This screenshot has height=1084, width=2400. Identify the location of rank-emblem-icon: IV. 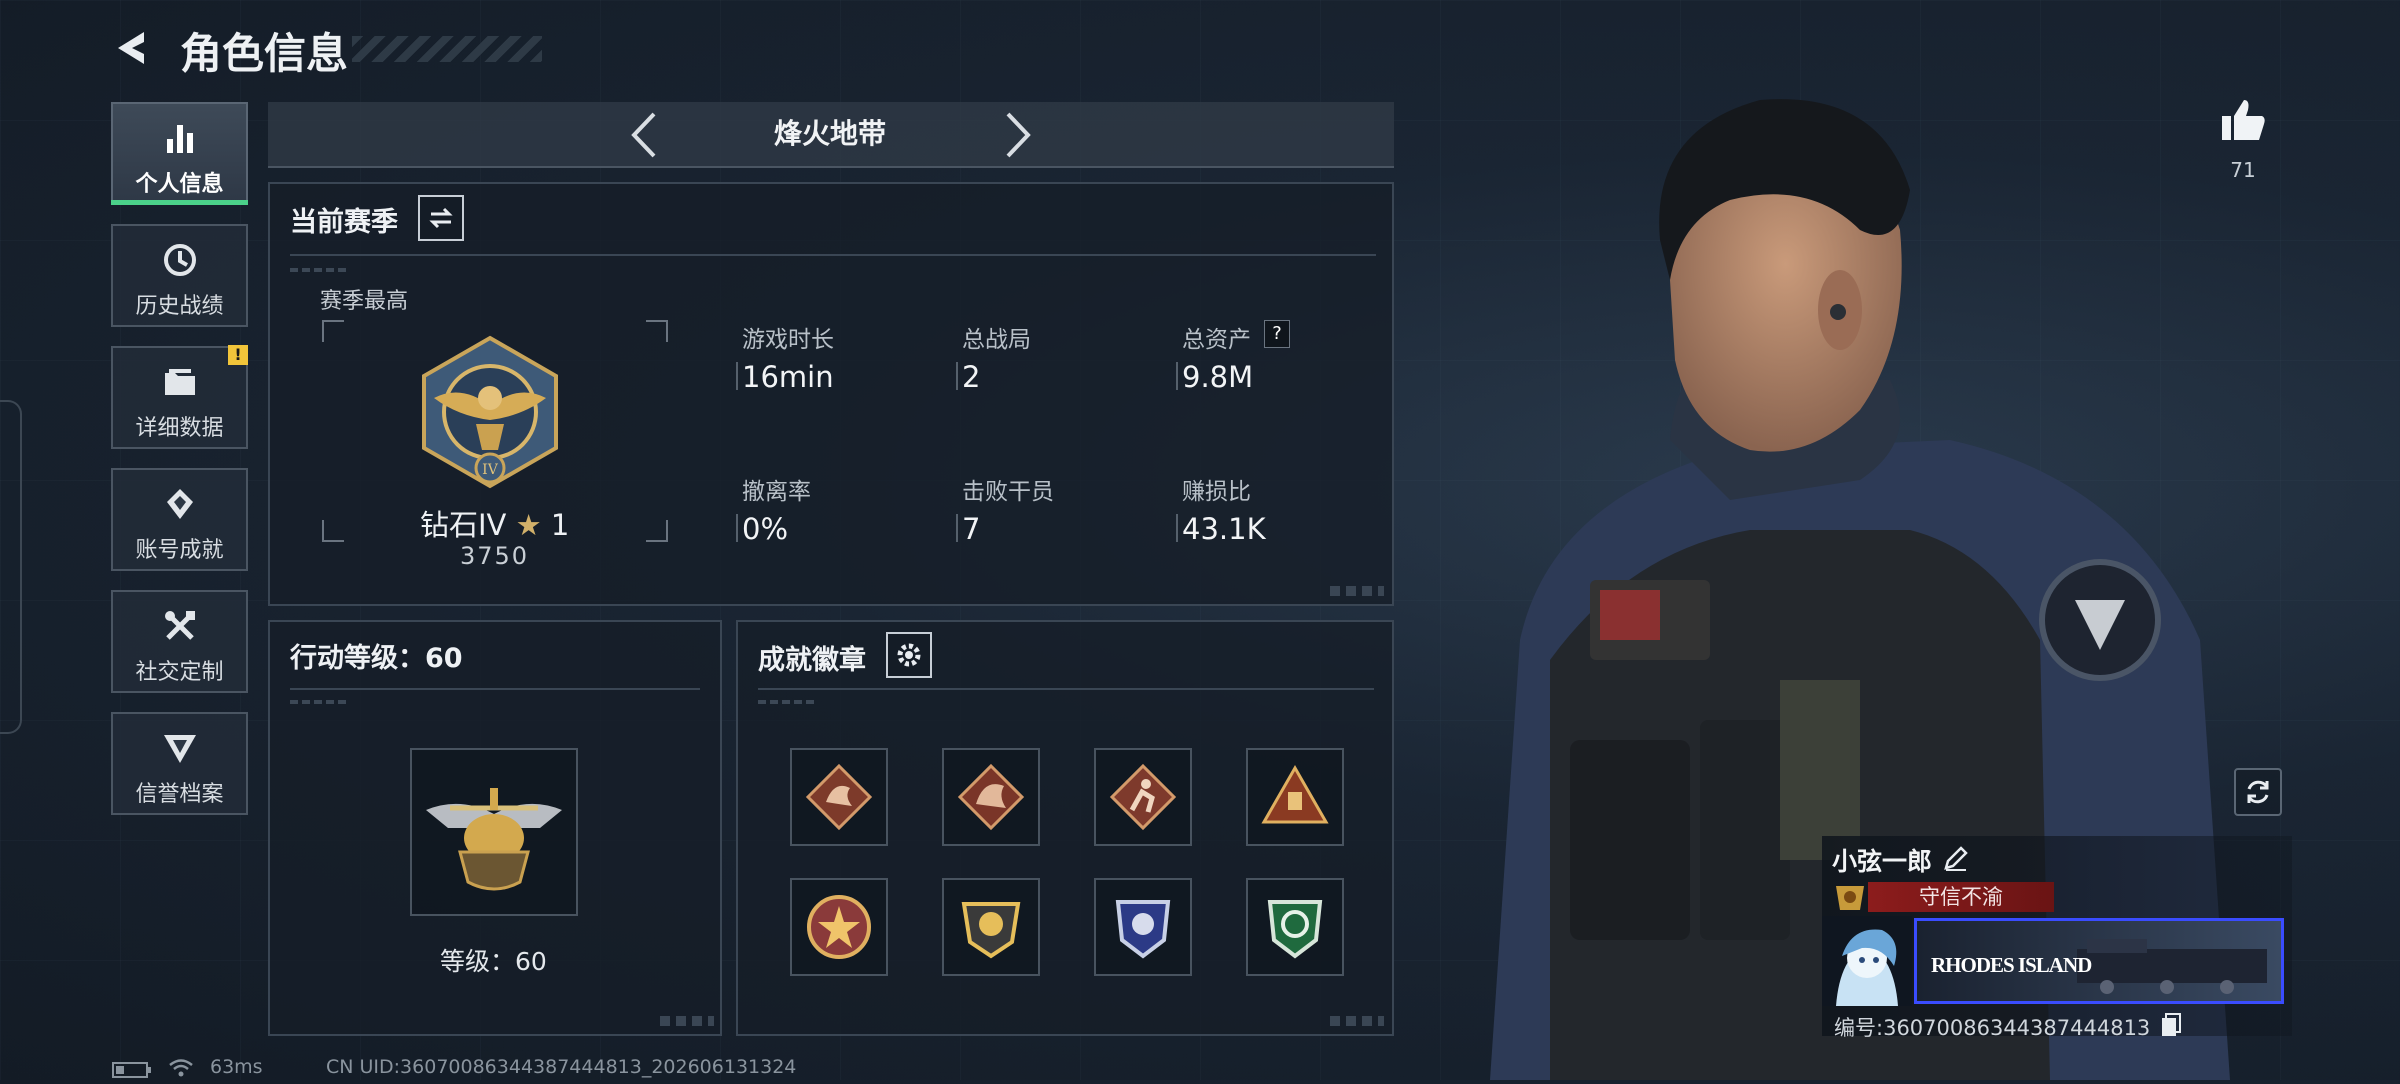
(490, 412).